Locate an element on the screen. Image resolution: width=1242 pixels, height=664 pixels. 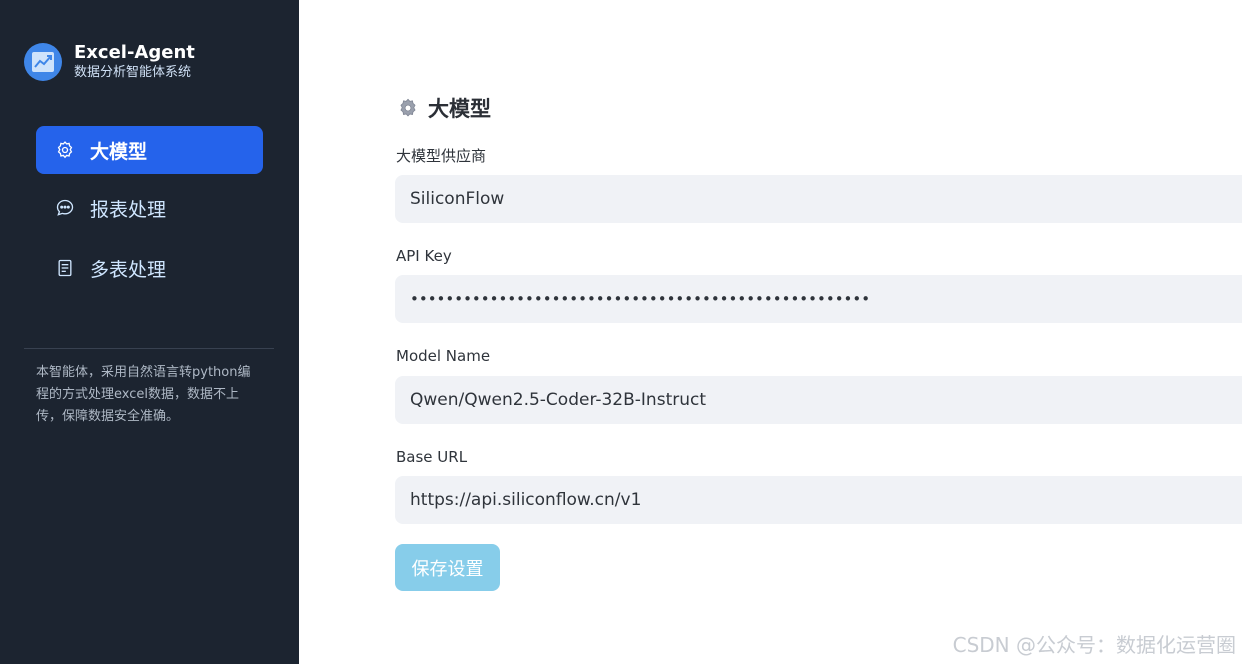
brand-text: Excel-Agent 数据分析智能体系统 is located at coordinates (134, 62).